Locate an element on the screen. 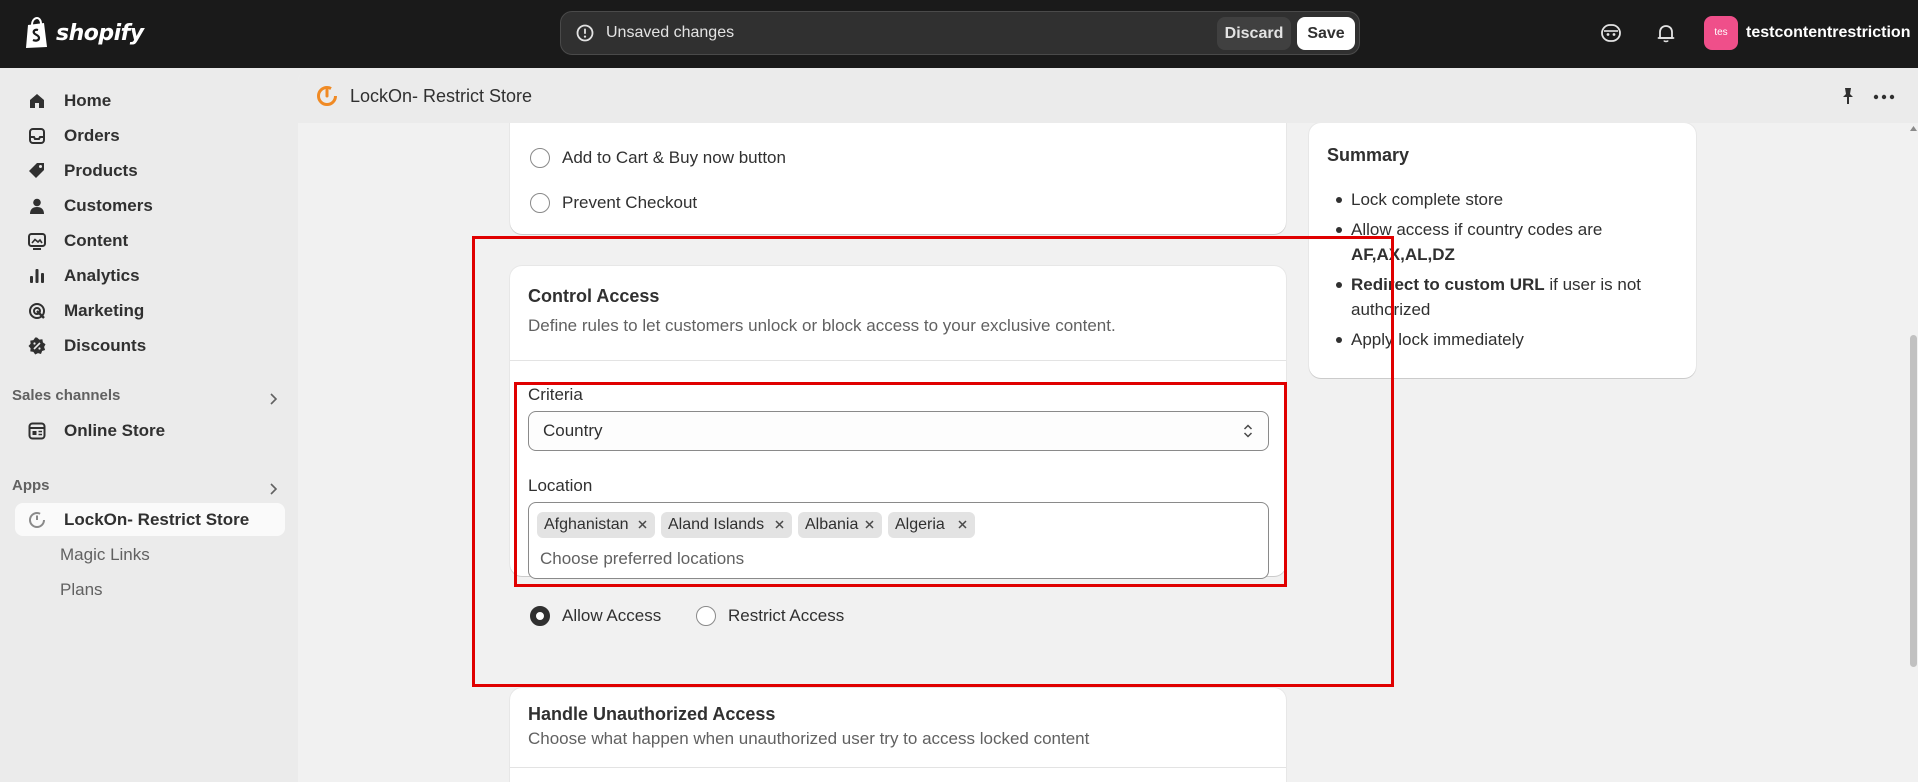 The width and height of the screenshot is (1918, 782). sidebar-item-label: Online Store is located at coordinates (115, 430).